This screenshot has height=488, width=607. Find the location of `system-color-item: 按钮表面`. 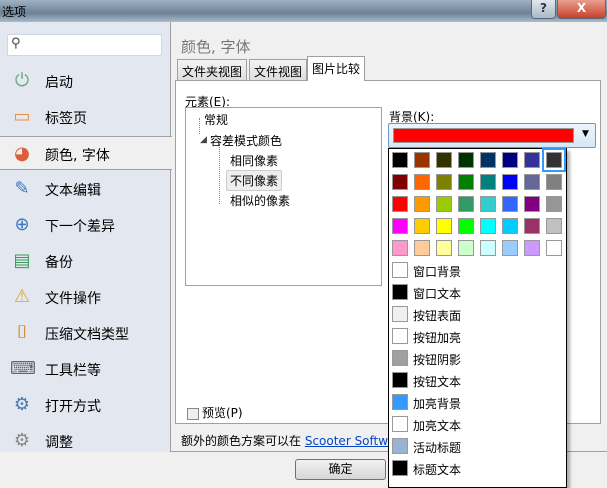

system-color-item: 按钮表面 is located at coordinates (477, 315).